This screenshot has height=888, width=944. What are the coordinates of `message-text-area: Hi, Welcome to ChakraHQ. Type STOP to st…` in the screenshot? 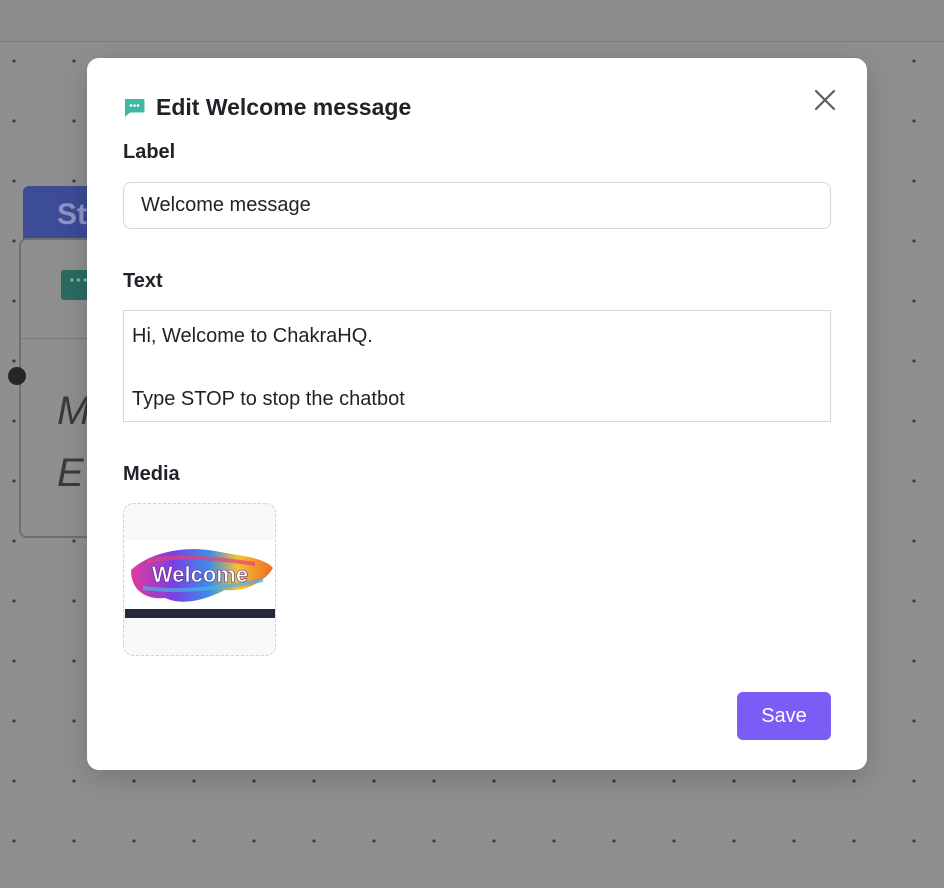 It's located at (477, 366).